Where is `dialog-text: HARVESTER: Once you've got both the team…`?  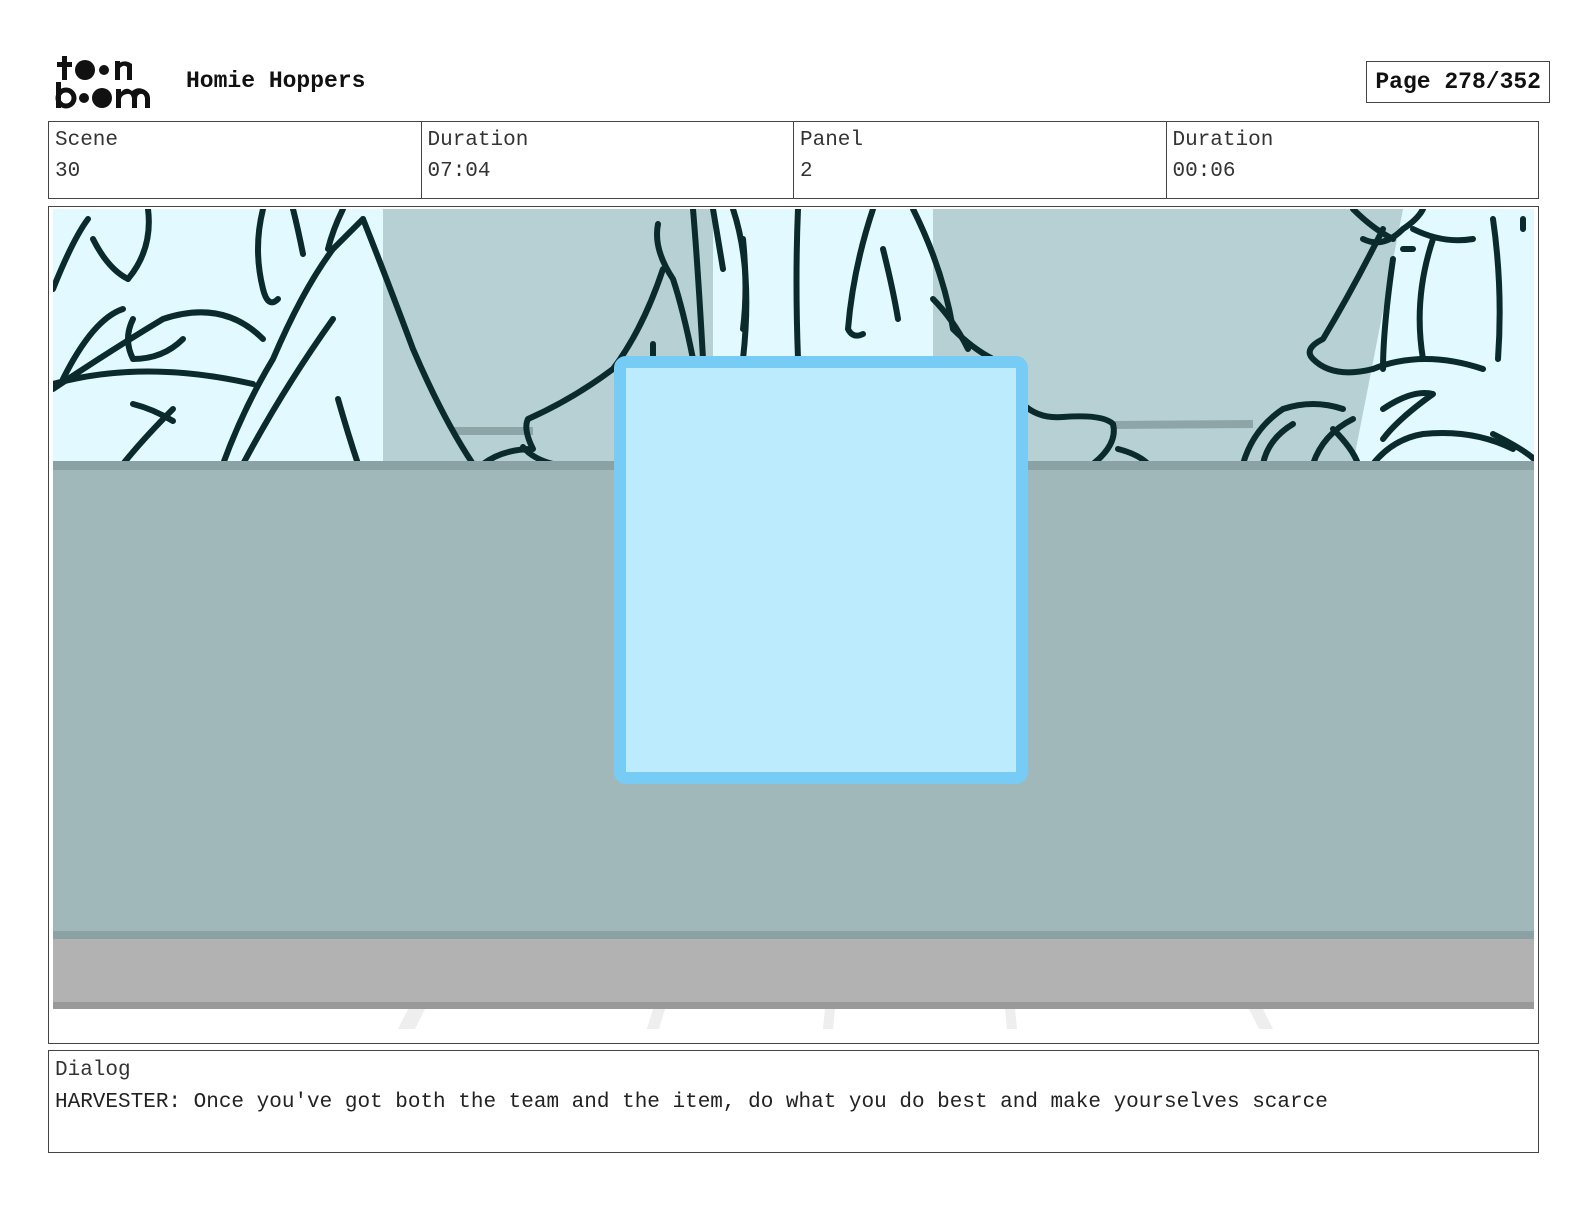 dialog-text: HARVESTER: Once you've got both the team… is located at coordinates (691, 1102).